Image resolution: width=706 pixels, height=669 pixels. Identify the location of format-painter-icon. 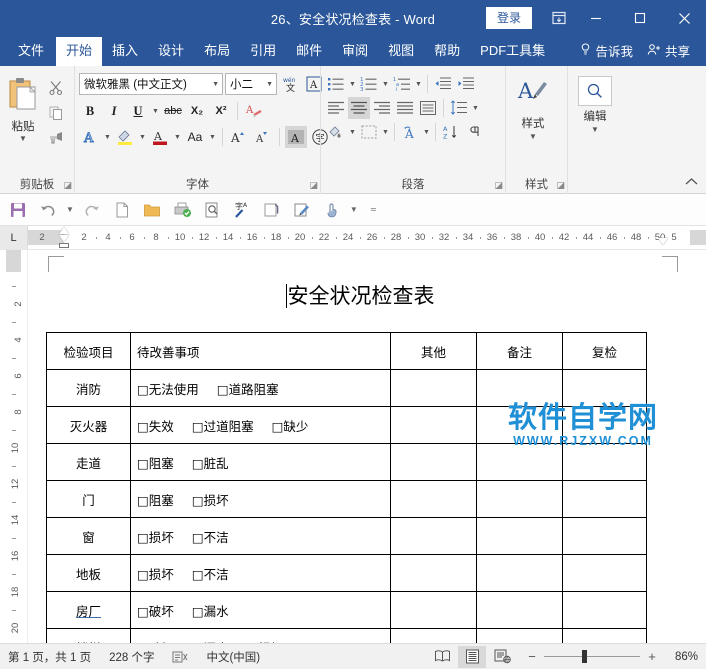
(56, 138).